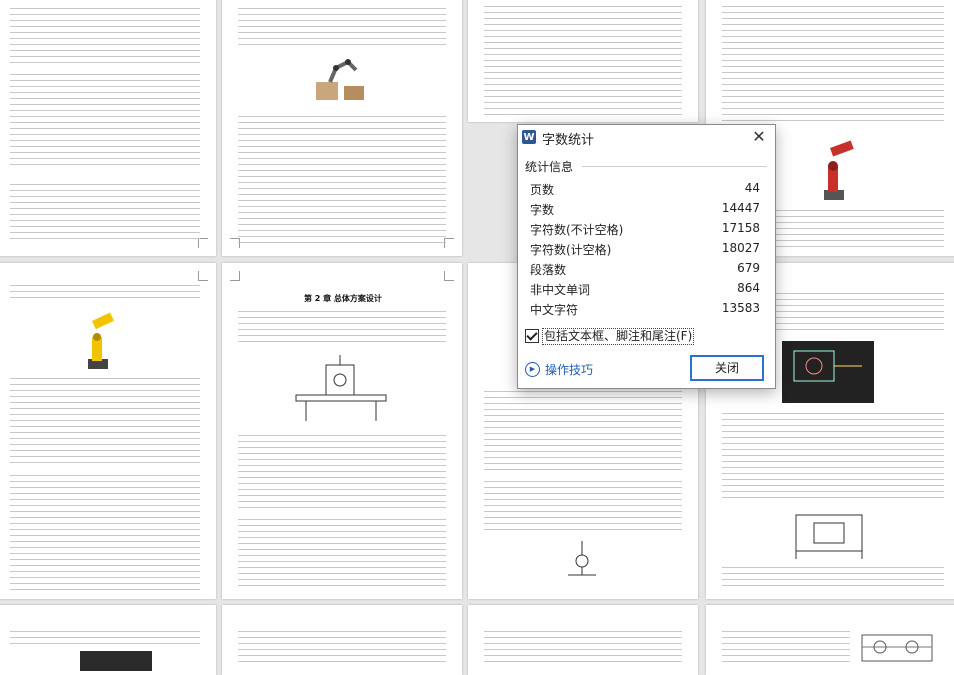  I want to click on stat-value: 13583, so click(740, 308).